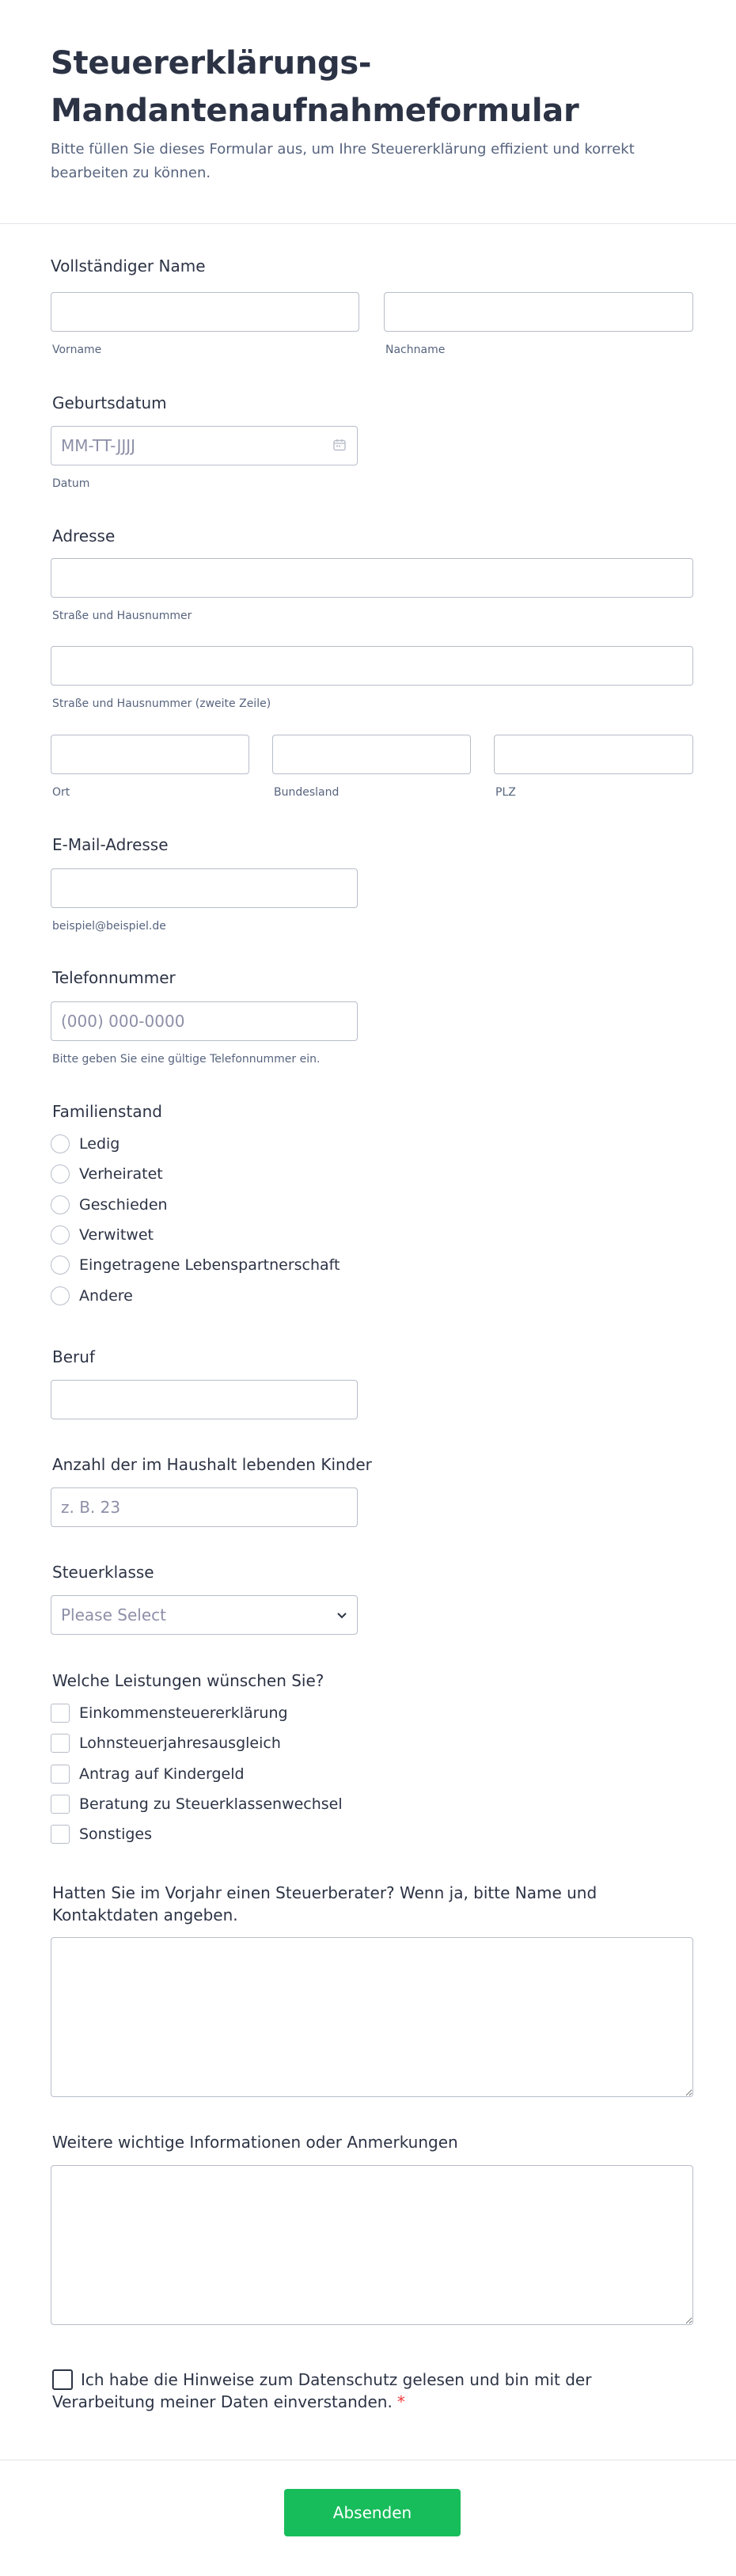 Image resolution: width=736 pixels, height=2576 pixels. What do you see at coordinates (110, 845) in the screenshot?
I see `email-label: E-Mail-Adresse` at bounding box center [110, 845].